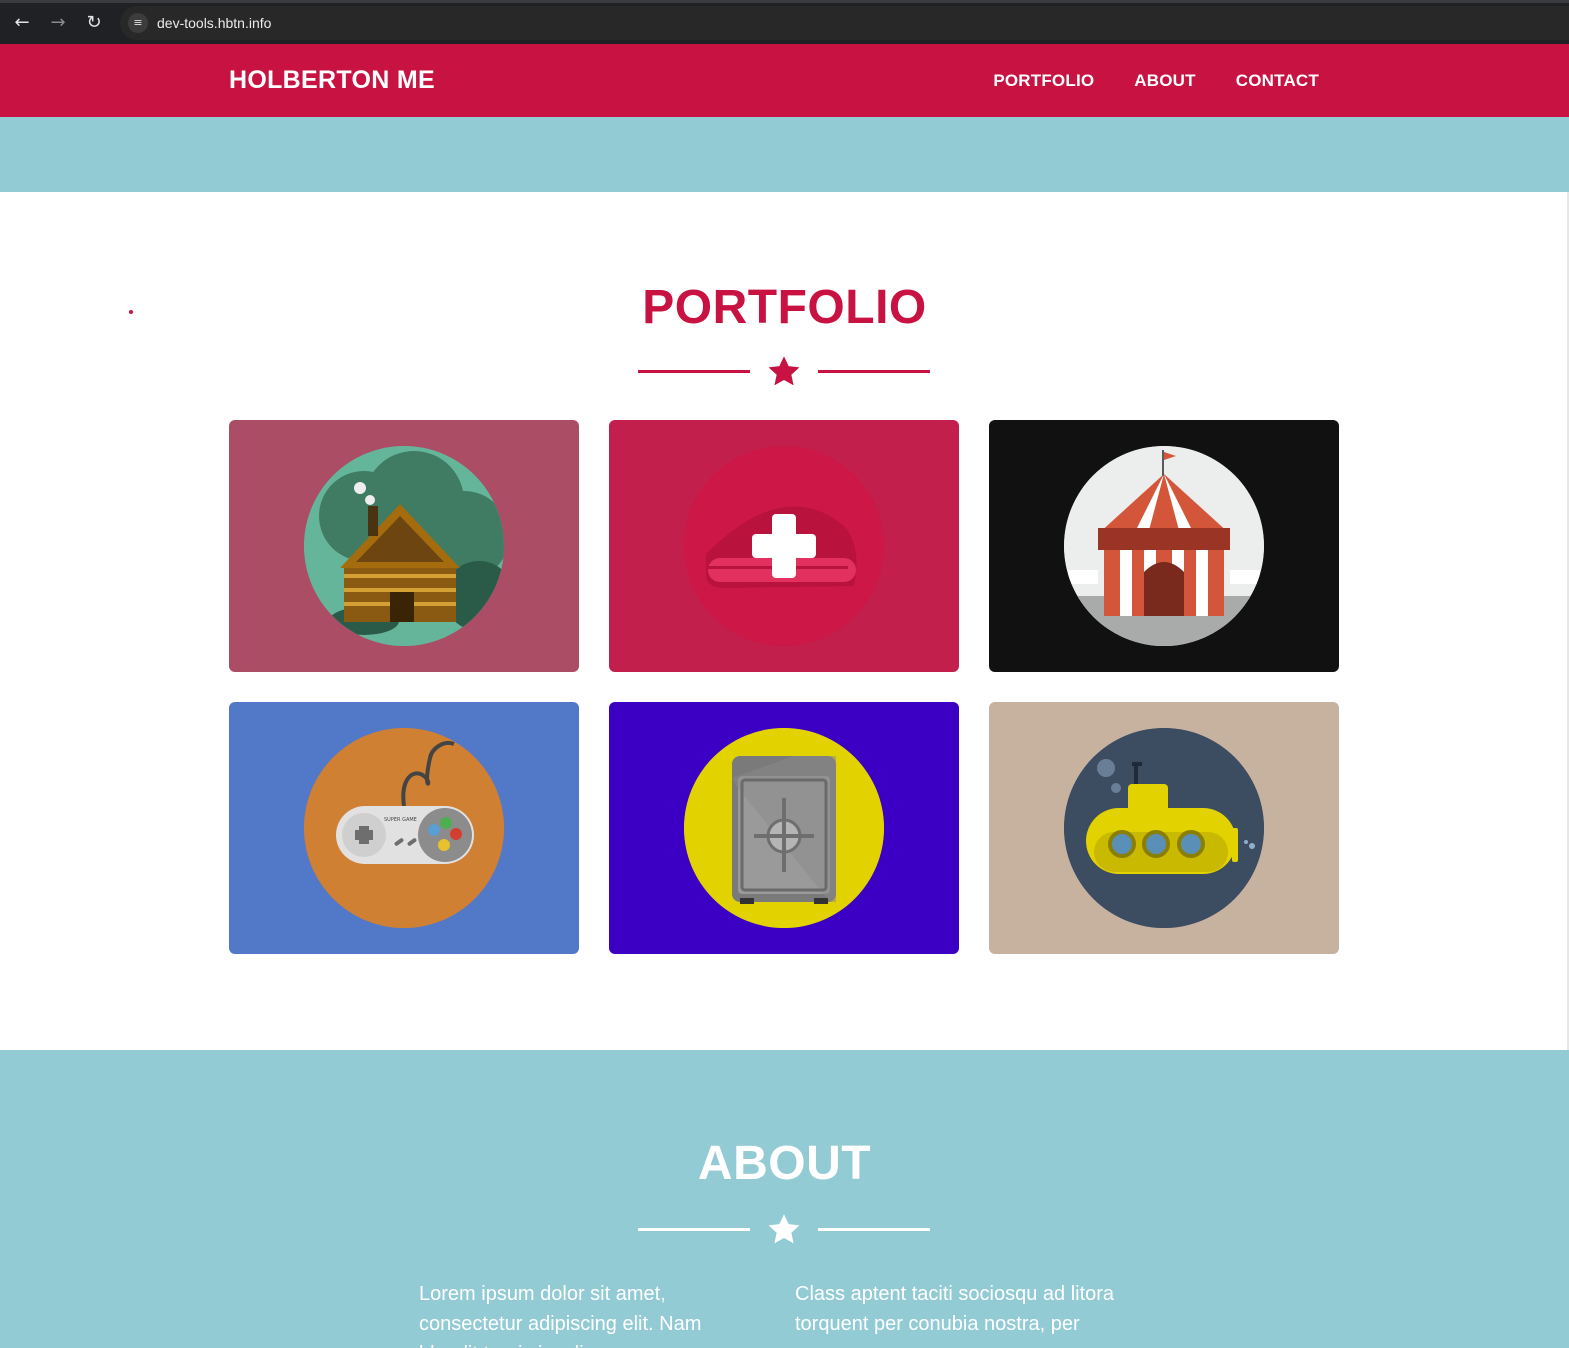 The height and width of the screenshot is (1348, 1569). Describe the element at coordinates (214, 23) in the screenshot. I see `url-text: dev-tools.hbtn.info` at that location.